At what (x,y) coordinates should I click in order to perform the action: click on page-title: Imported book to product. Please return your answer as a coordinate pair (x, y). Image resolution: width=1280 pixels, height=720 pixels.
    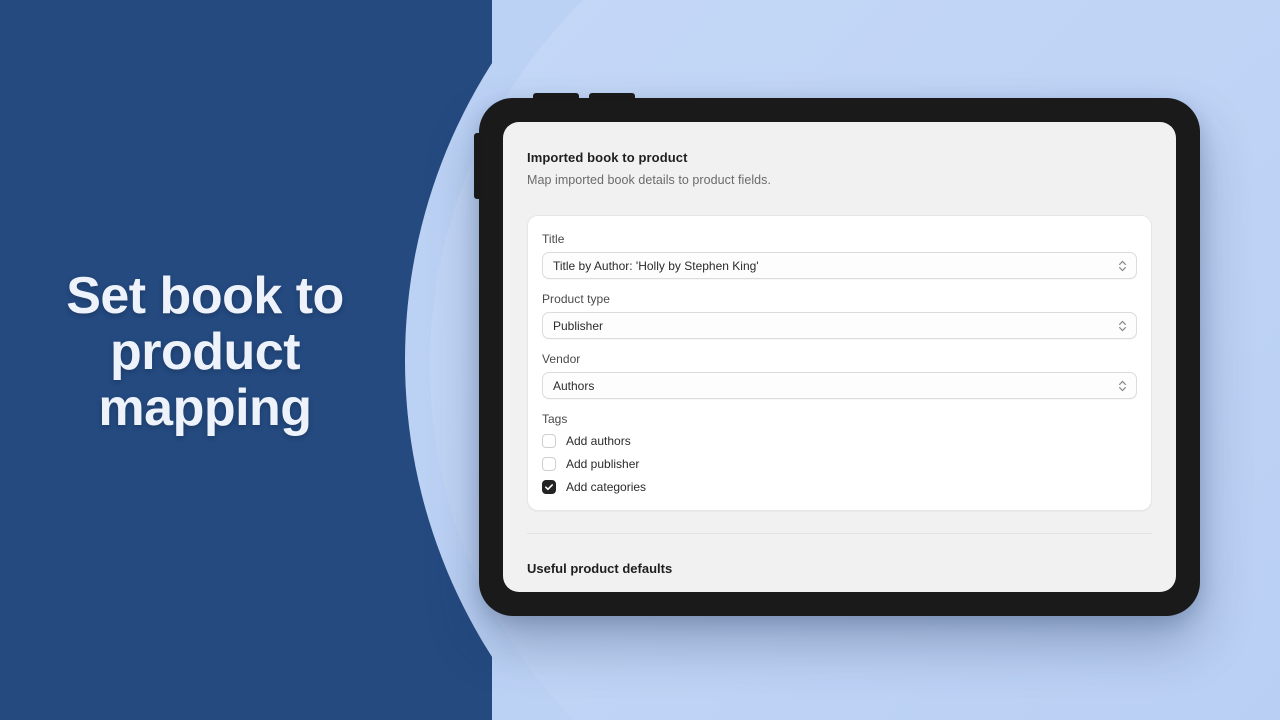
    Looking at the image, I should click on (607, 157).